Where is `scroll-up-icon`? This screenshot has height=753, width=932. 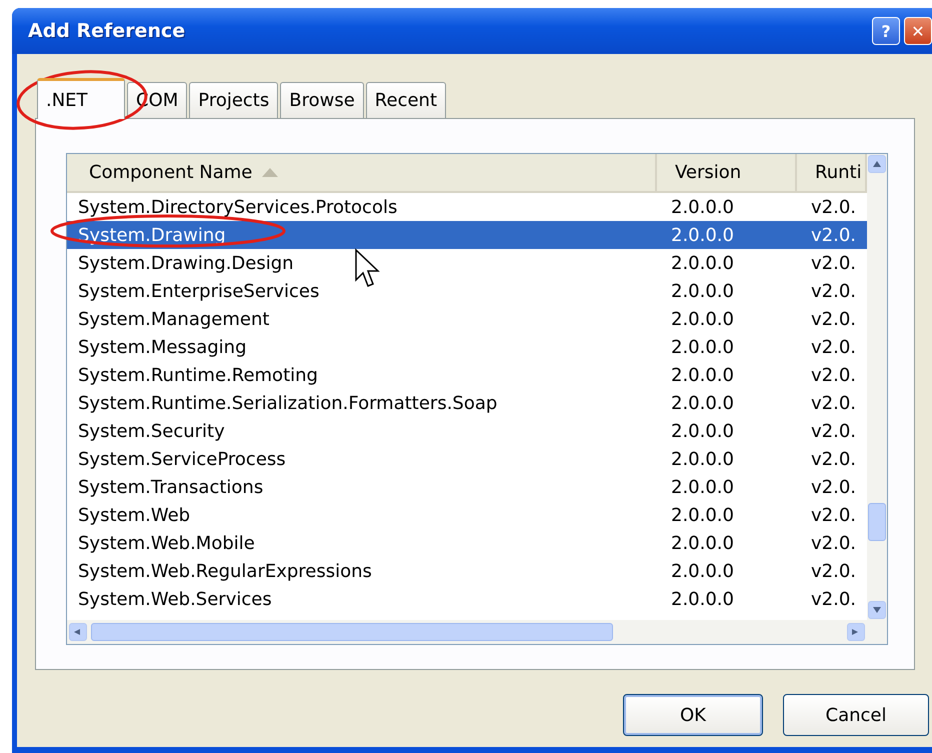 scroll-up-icon is located at coordinates (877, 164).